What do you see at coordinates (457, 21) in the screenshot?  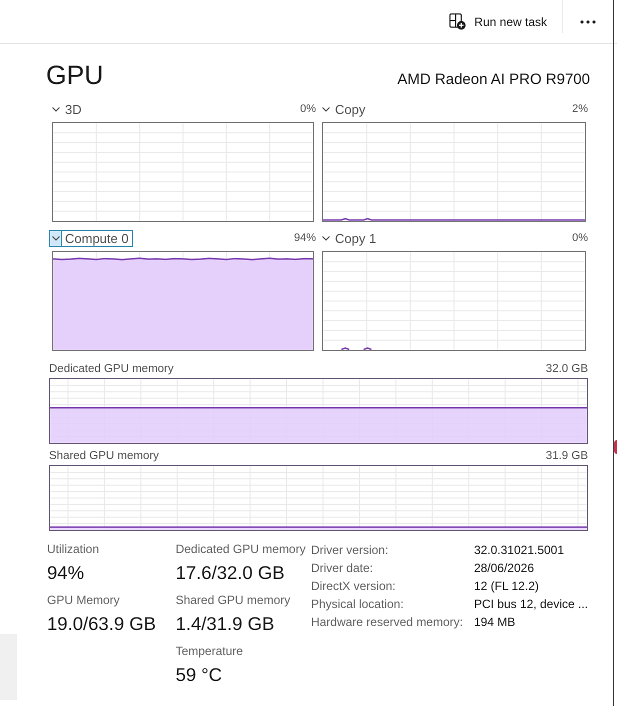 I see `window-plus-icon` at bounding box center [457, 21].